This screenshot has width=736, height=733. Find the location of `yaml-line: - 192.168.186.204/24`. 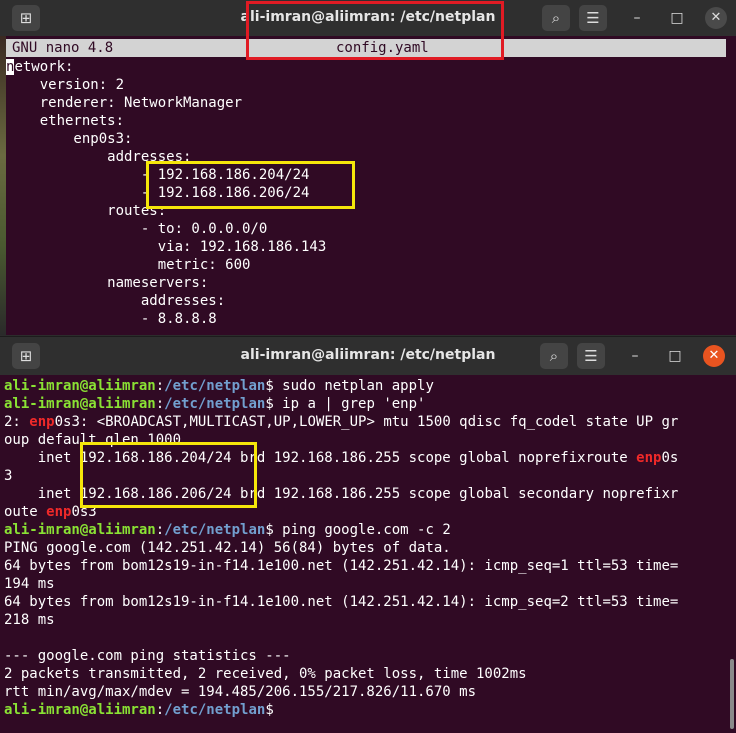

yaml-line: - 192.168.186.204/24 is located at coordinates (158, 175).